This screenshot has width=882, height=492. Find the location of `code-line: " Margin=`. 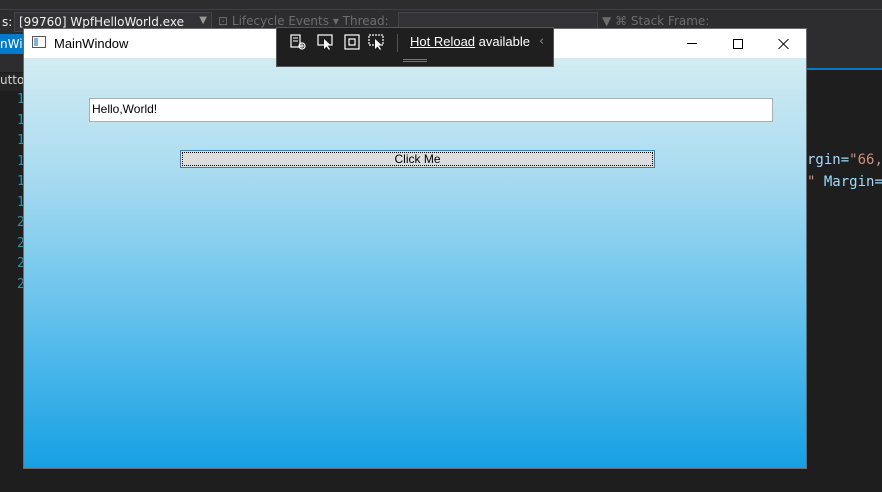

code-line: " Margin= is located at coordinates (844, 185).